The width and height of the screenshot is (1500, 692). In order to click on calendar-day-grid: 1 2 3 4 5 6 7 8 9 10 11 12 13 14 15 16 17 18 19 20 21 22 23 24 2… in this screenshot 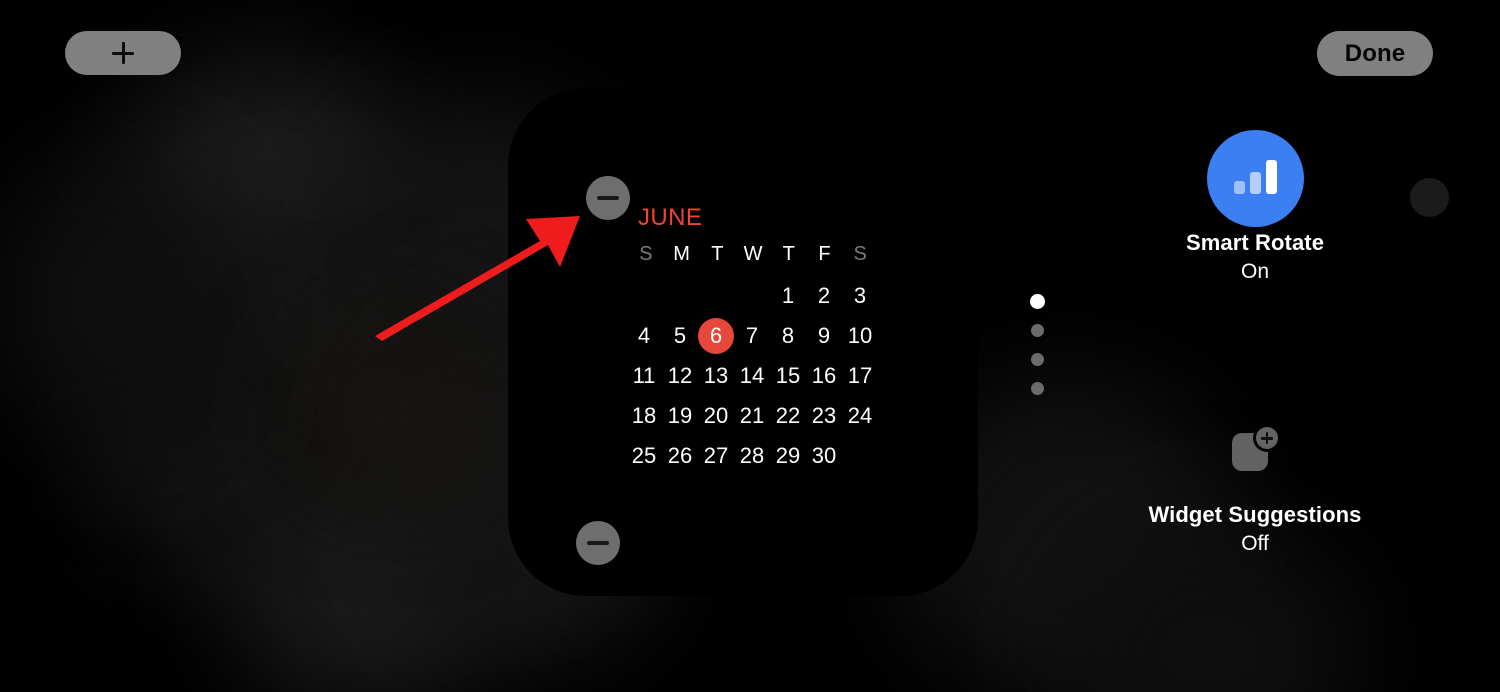, I will do `click(754, 378)`.